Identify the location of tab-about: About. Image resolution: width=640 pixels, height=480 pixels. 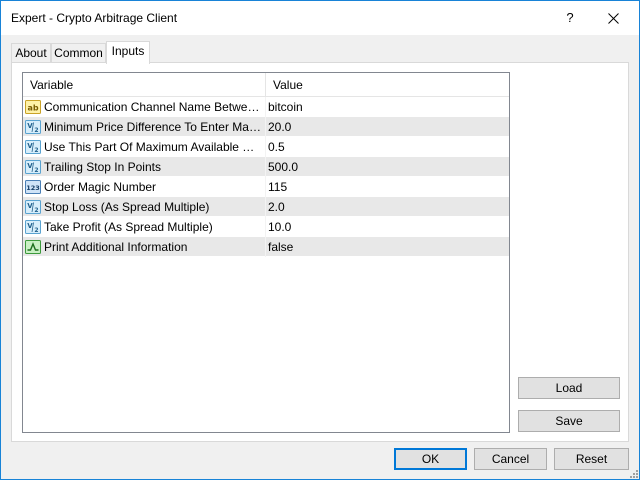
(31, 53).